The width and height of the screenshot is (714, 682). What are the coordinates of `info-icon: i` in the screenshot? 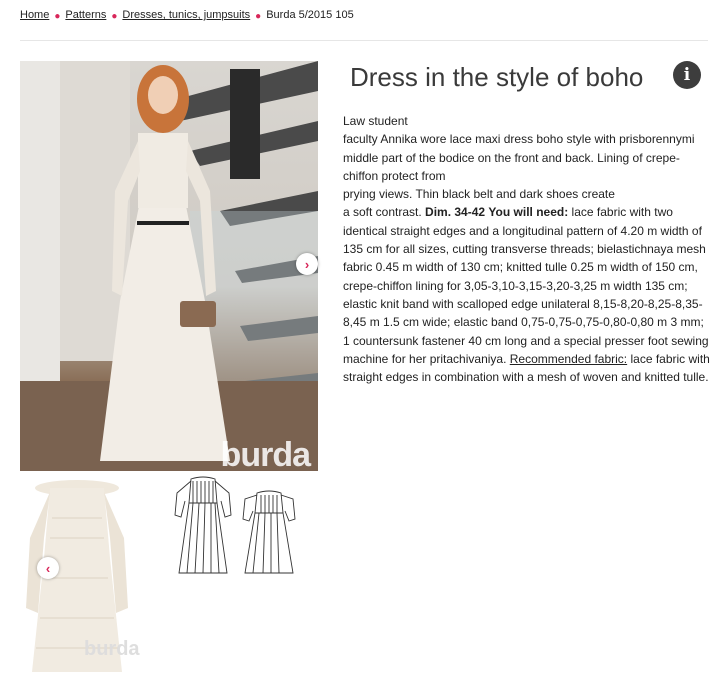 It's located at (687, 75).